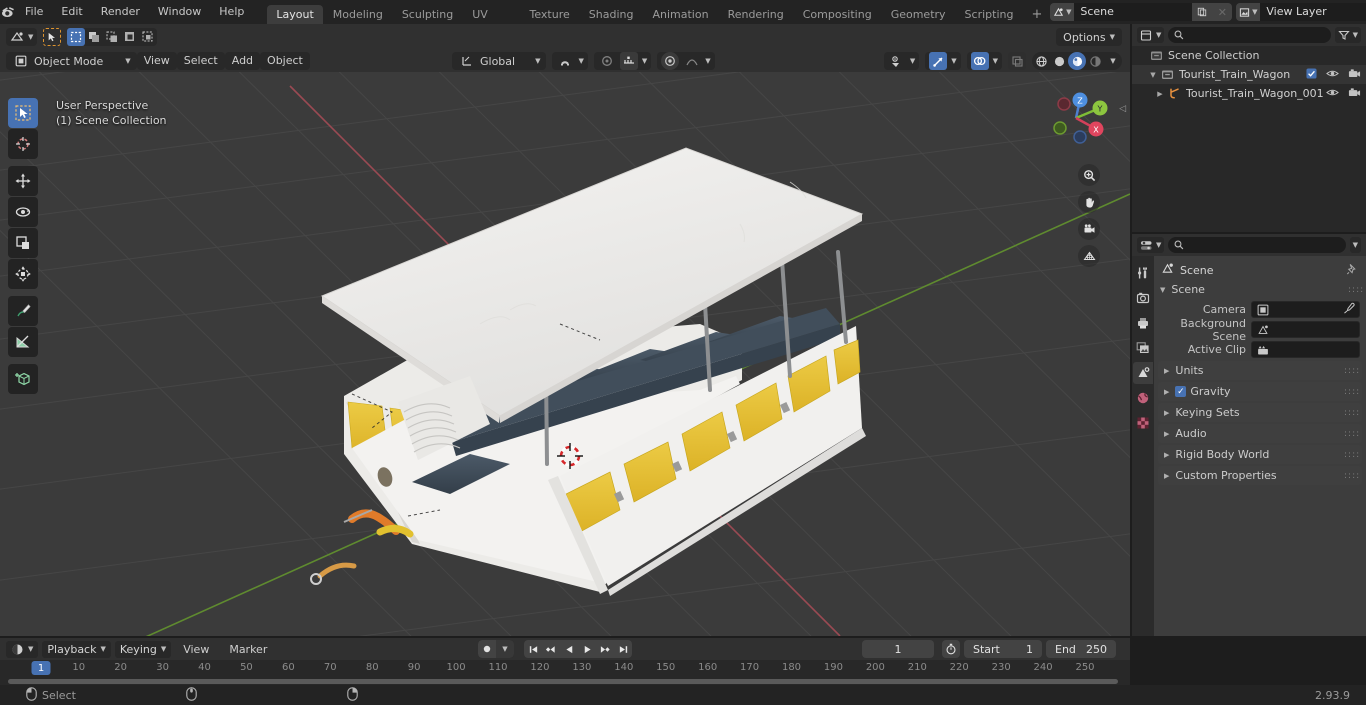  I want to click on menu-window: Window, so click(179, 12).